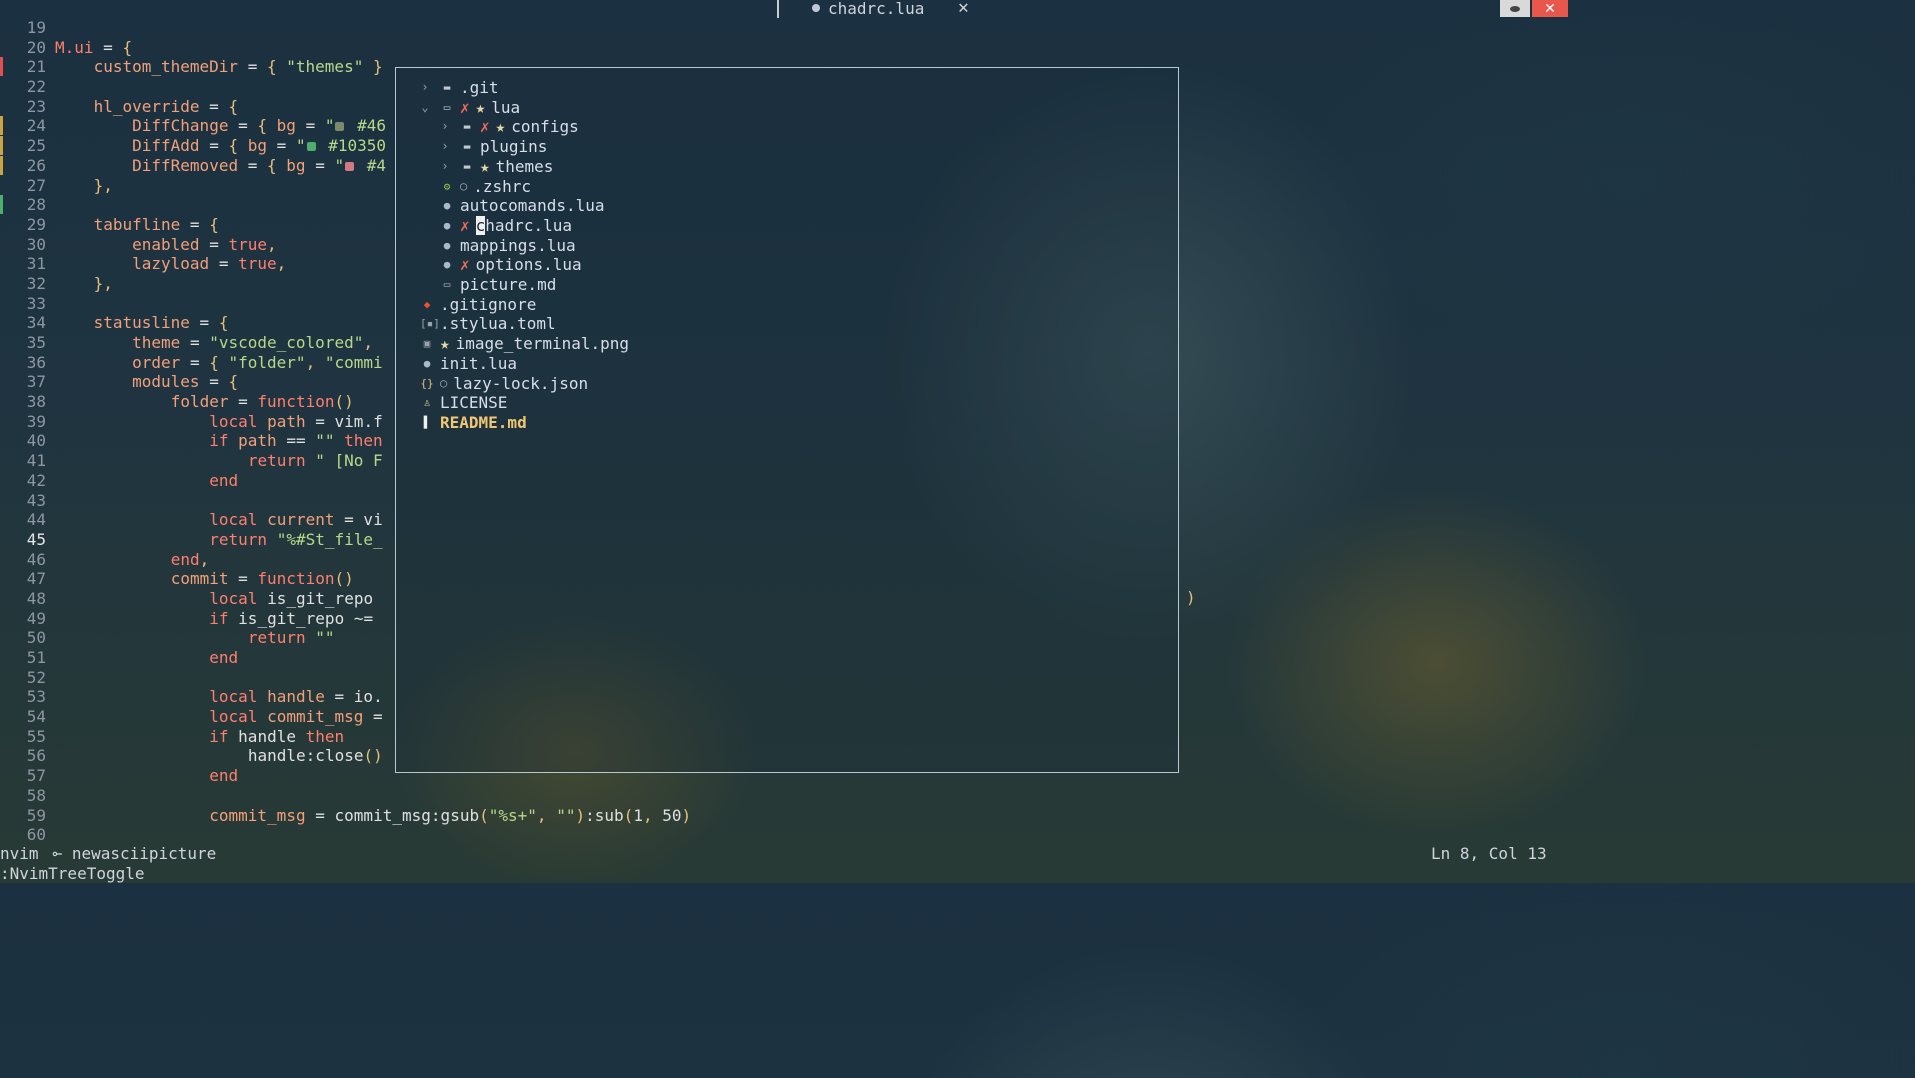 The height and width of the screenshot is (1078, 1915). What do you see at coordinates (532, 206) in the screenshot?
I see `tree-item-label: autocomands.lua` at bounding box center [532, 206].